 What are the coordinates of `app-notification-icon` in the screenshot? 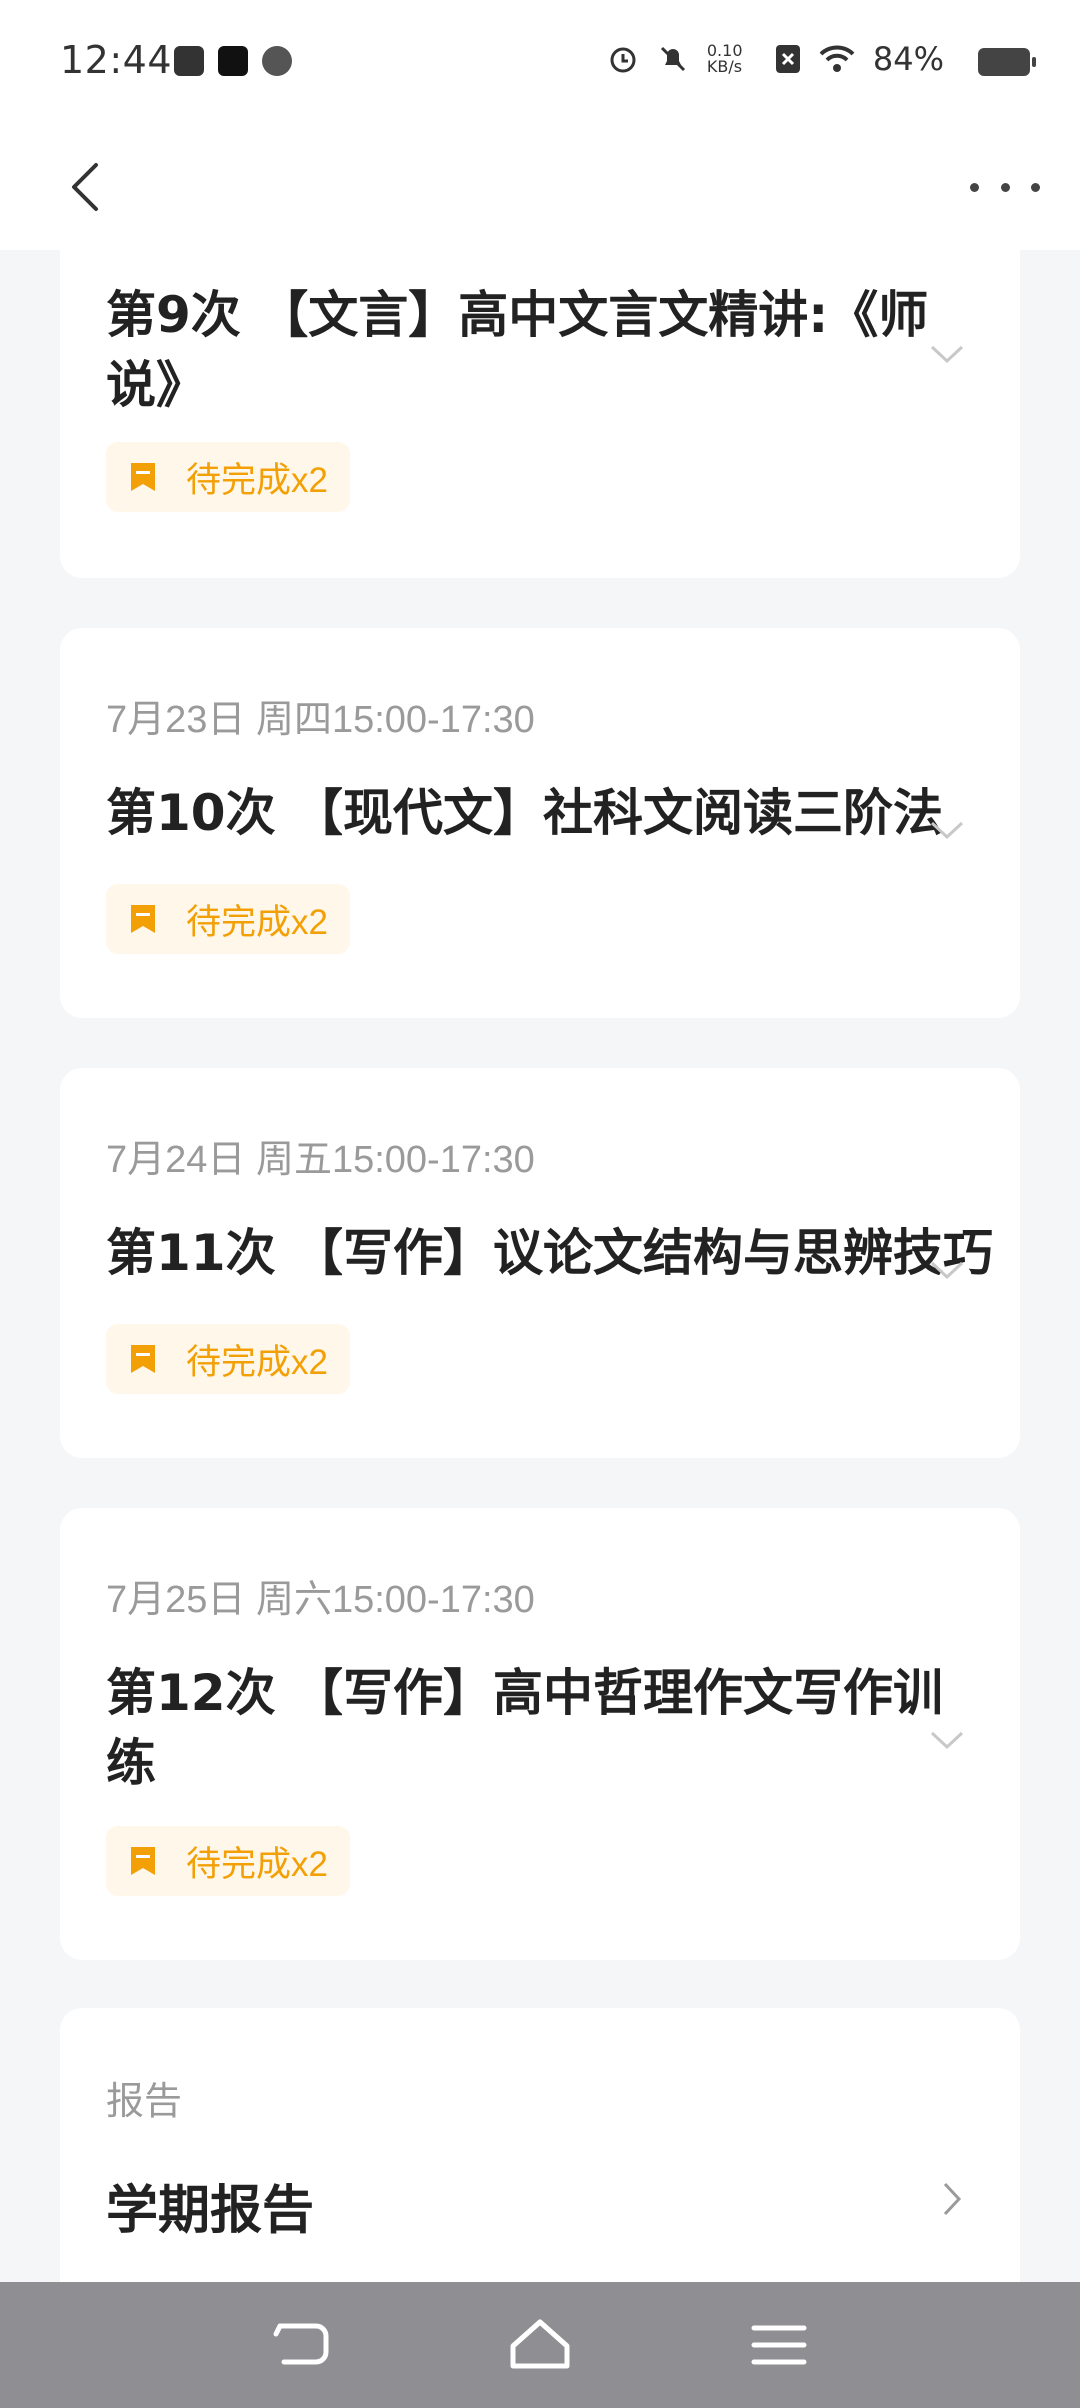 It's located at (277, 61).